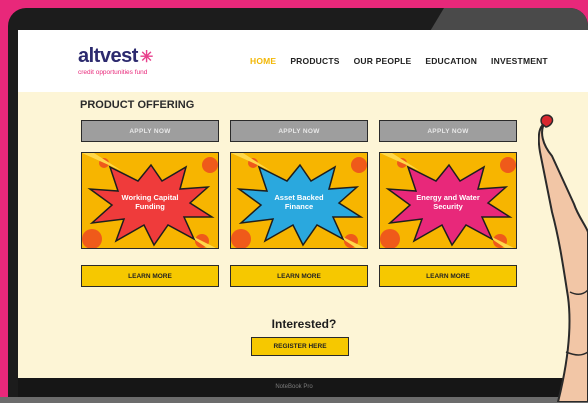 This screenshot has height=403, width=588. I want to click on product-card-energy-water: Energy and Water Security, so click(448, 200).